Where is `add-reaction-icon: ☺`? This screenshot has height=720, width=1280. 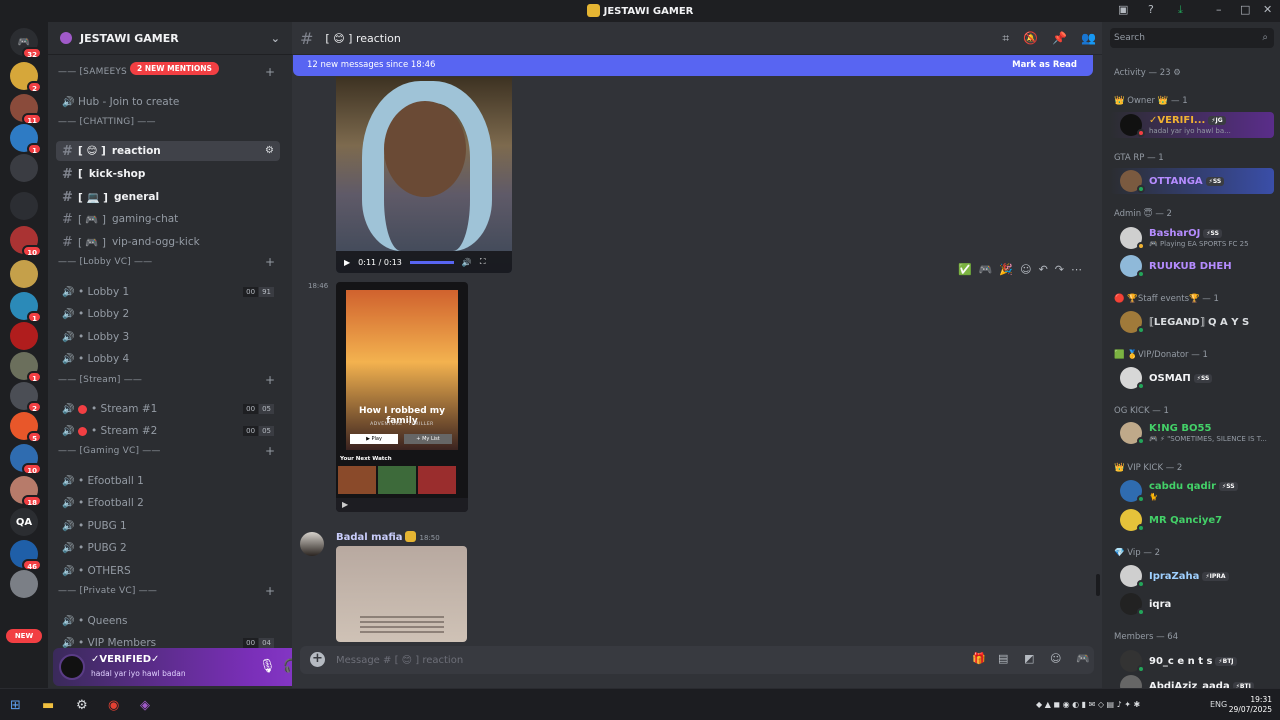 add-reaction-icon: ☺ is located at coordinates (1025, 269).